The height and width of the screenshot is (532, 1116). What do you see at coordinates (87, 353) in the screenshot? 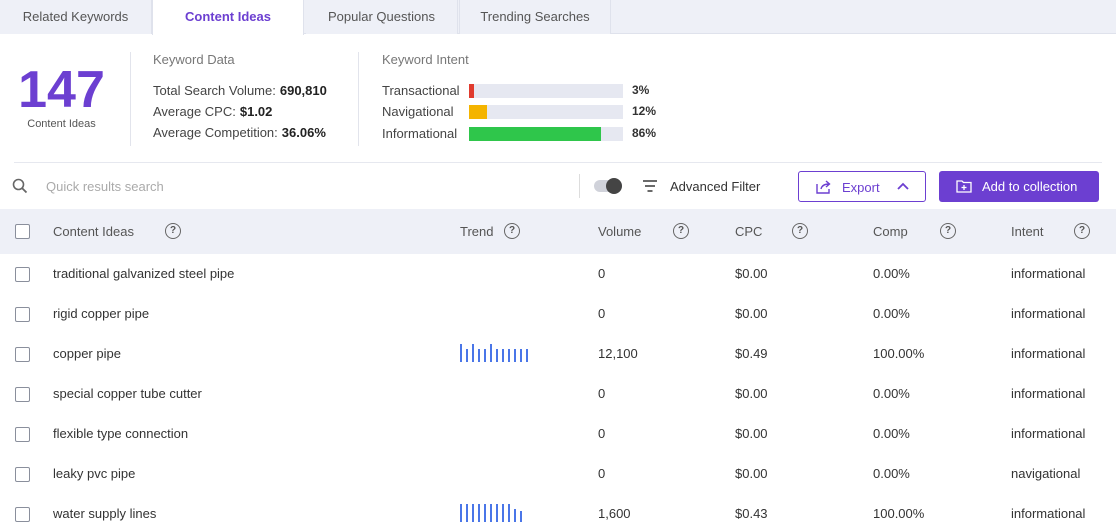
I see `cell-idea: copper pipe` at bounding box center [87, 353].